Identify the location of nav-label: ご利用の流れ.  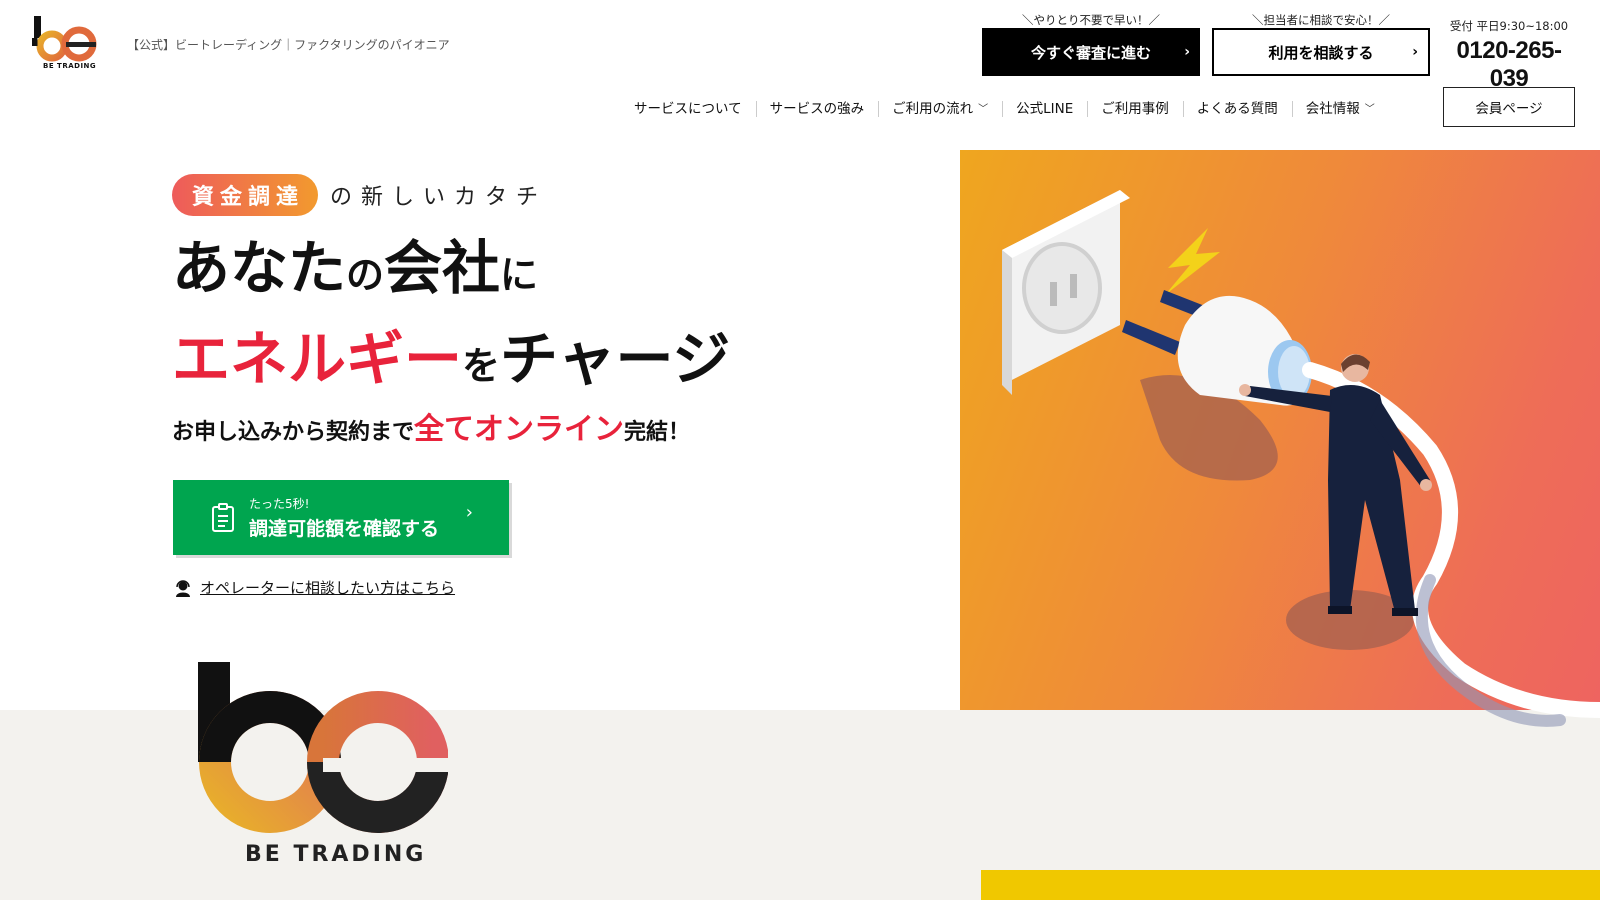
(933, 109).